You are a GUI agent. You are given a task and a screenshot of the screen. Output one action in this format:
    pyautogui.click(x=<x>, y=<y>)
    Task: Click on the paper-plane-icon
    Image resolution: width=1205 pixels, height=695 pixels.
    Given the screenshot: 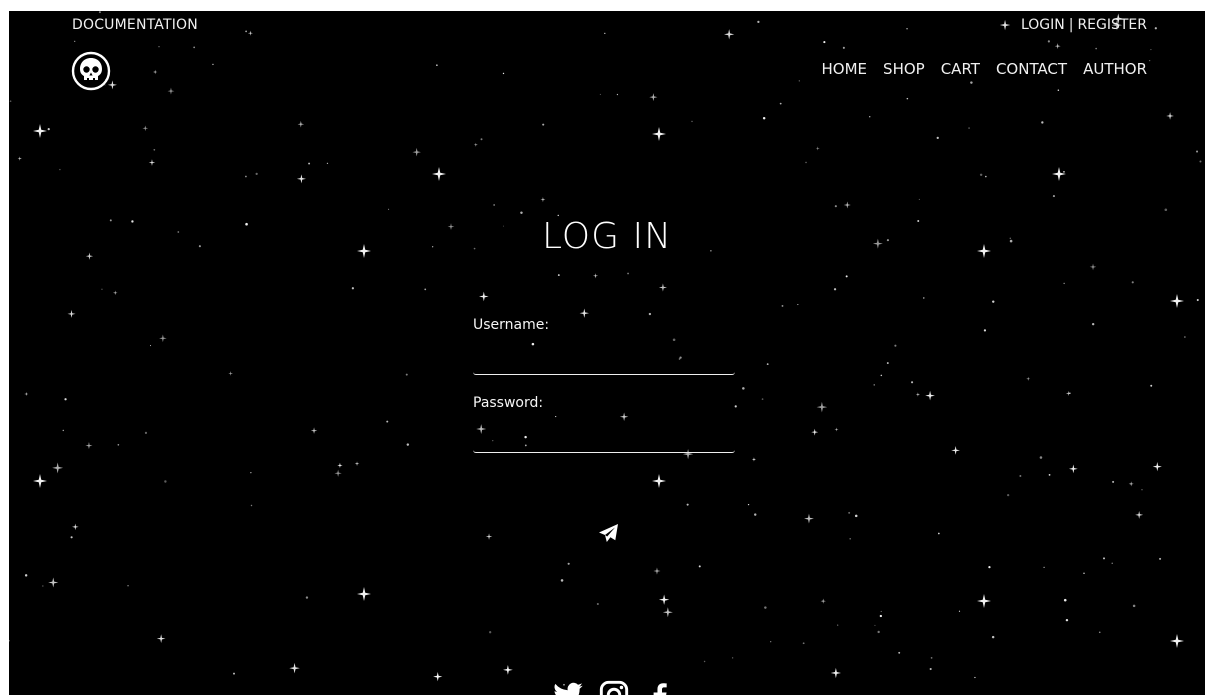 What is the action you would take?
    pyautogui.click(x=608, y=533)
    